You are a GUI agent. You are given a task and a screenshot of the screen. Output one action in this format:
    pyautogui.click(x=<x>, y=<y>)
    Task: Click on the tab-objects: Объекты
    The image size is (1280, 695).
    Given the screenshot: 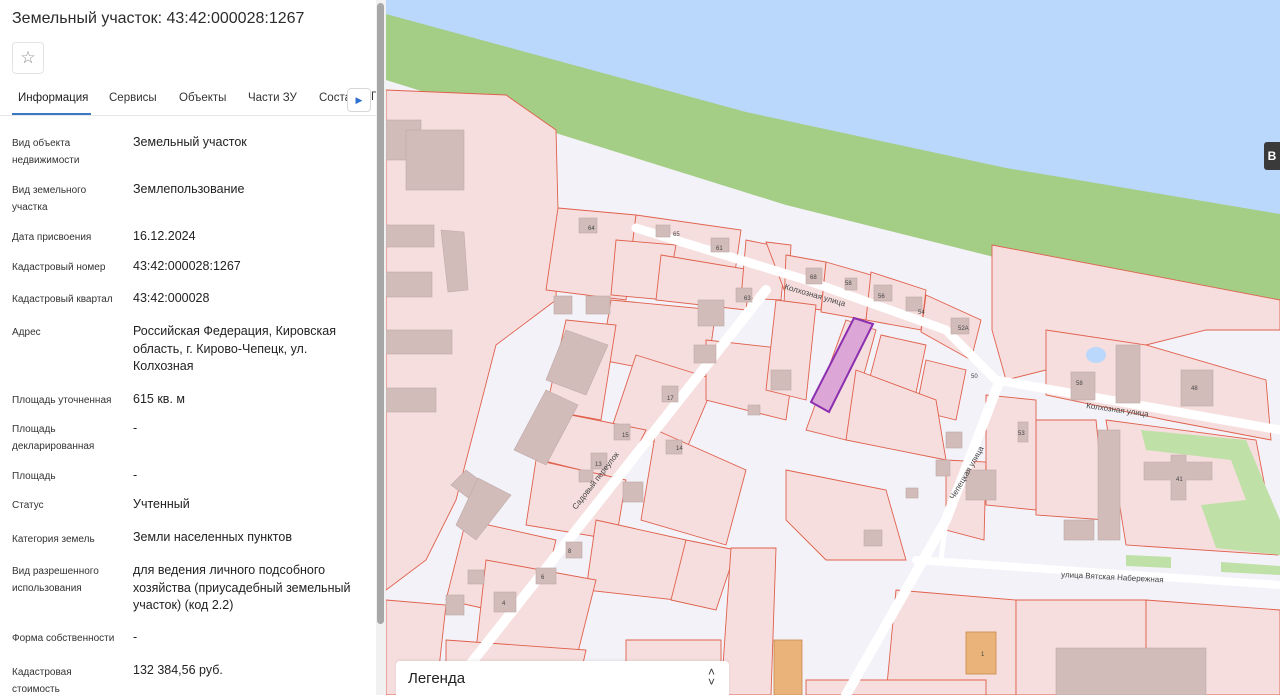 What is the action you would take?
    pyautogui.click(x=202, y=98)
    